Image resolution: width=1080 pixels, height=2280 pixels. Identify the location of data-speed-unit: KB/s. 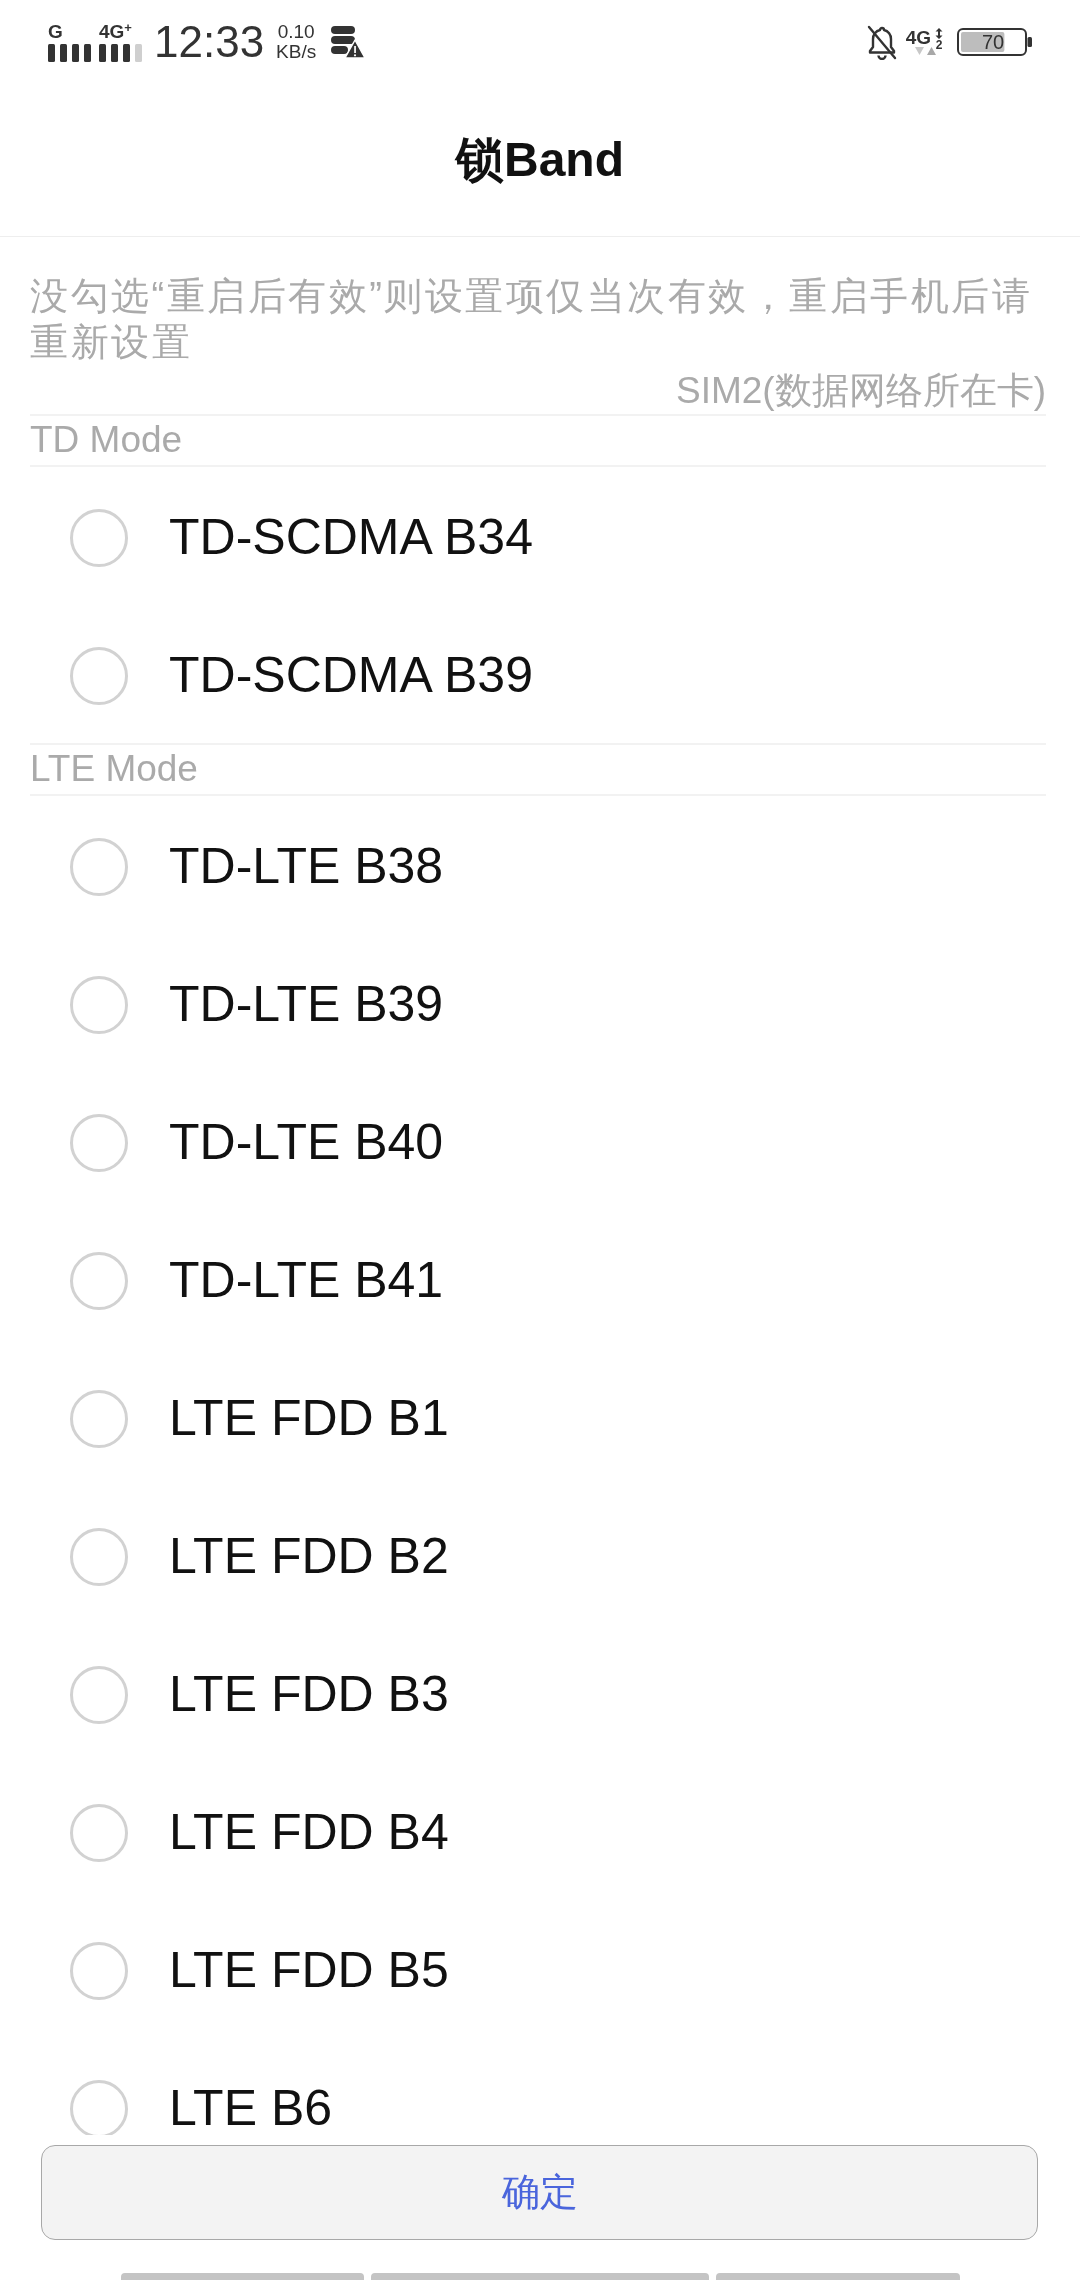
(296, 52).